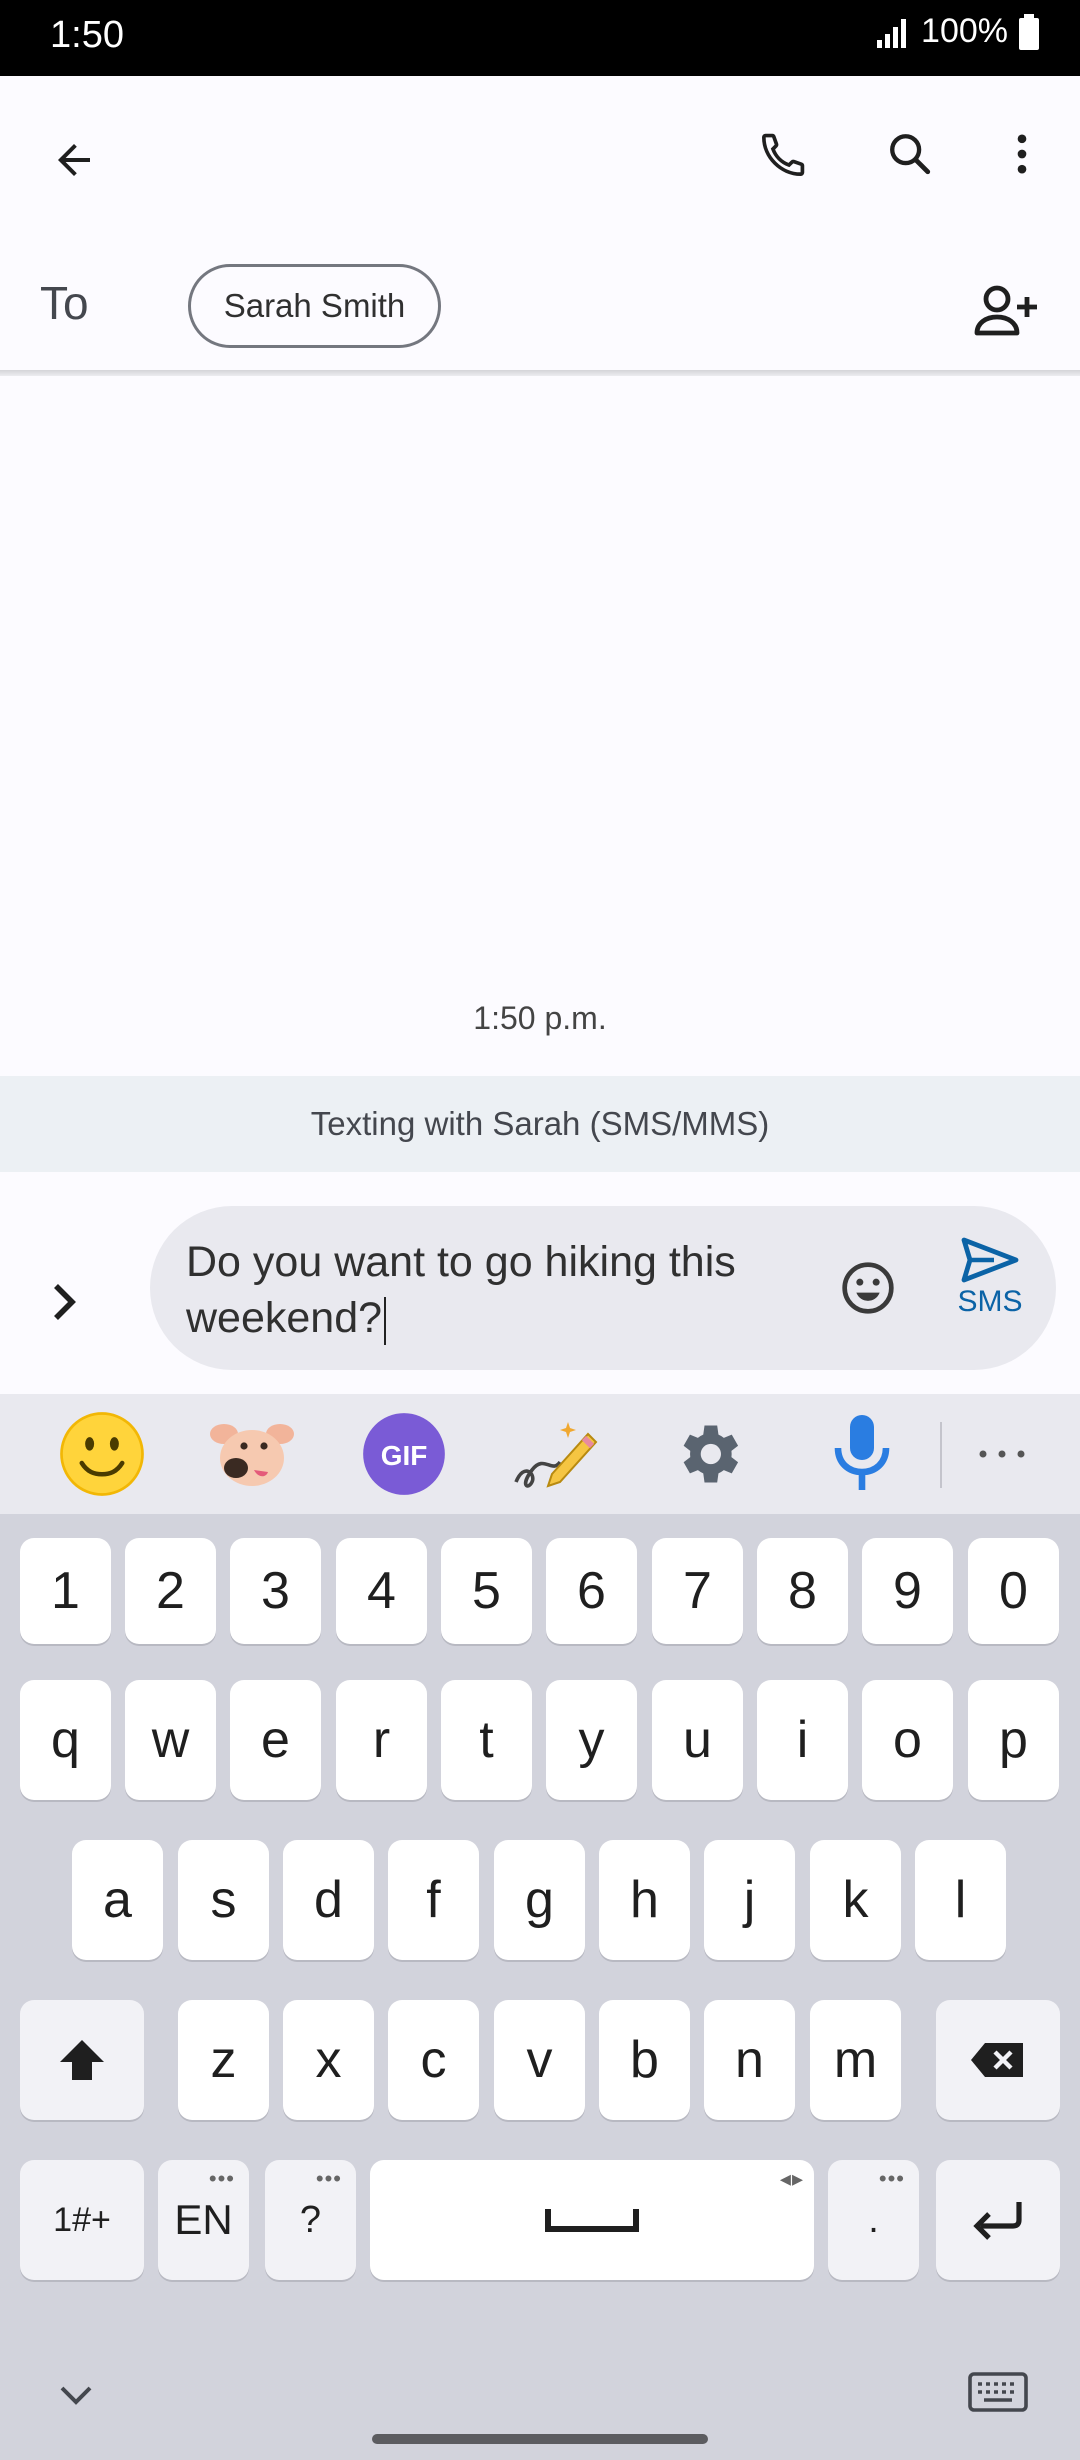 The image size is (1080, 2460). What do you see at coordinates (960, 1900) in the screenshot?
I see `key-l: l` at bounding box center [960, 1900].